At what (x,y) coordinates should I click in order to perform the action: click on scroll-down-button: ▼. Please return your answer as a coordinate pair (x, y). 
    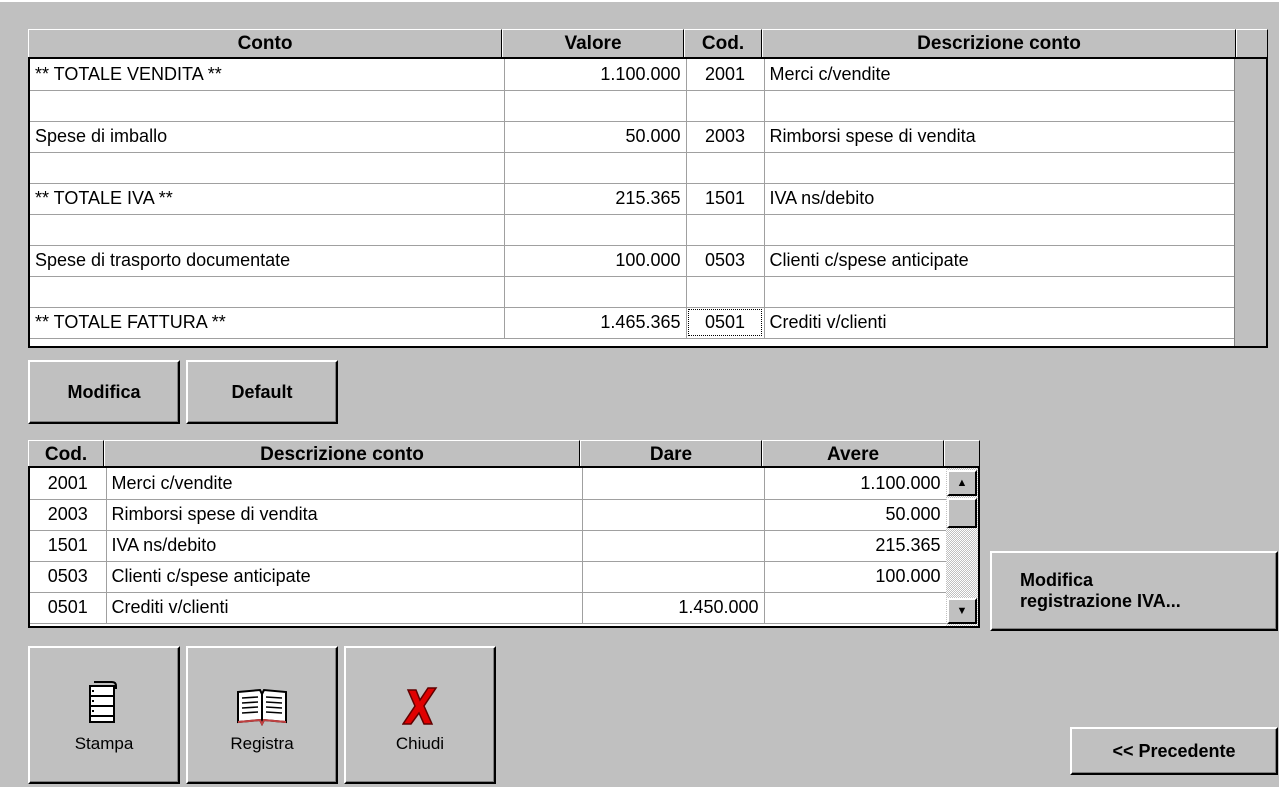
    Looking at the image, I should click on (962, 611).